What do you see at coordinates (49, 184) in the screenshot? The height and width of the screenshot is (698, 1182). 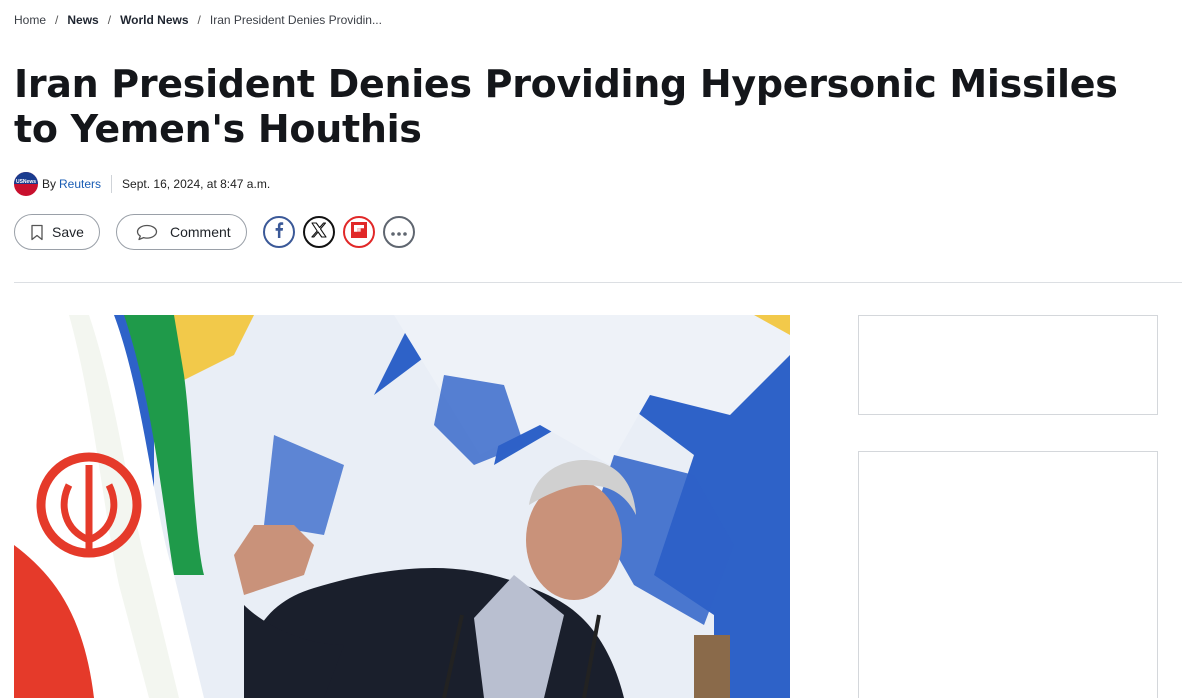 I see `byline-prefix: By` at bounding box center [49, 184].